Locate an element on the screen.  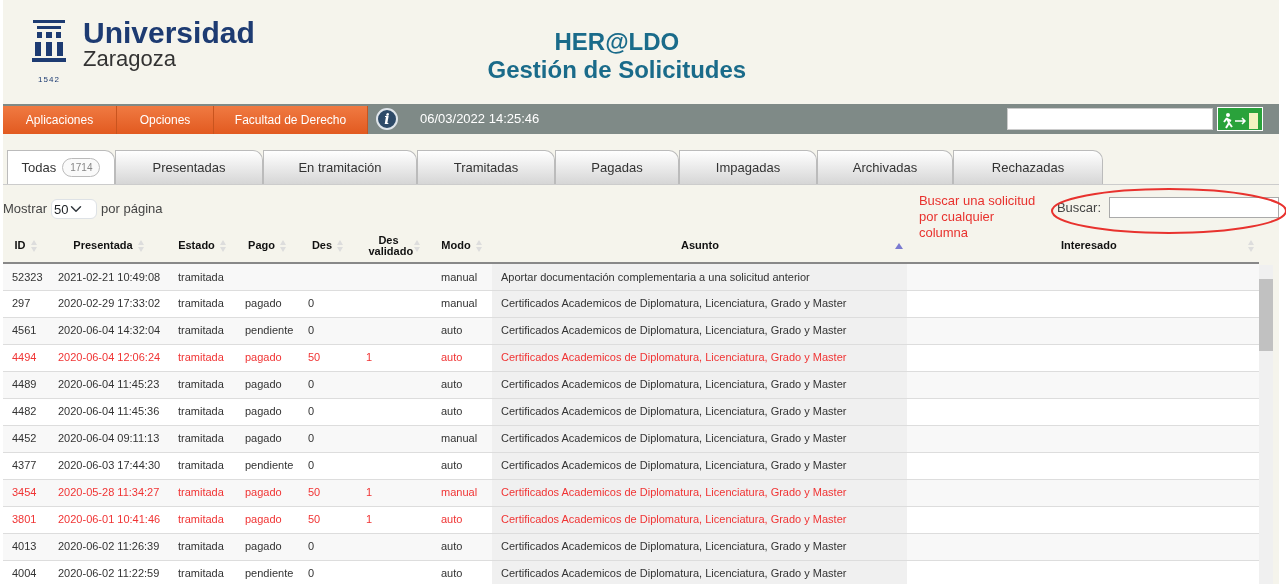
column-header: Presentada is located at coordinates (103, 245).